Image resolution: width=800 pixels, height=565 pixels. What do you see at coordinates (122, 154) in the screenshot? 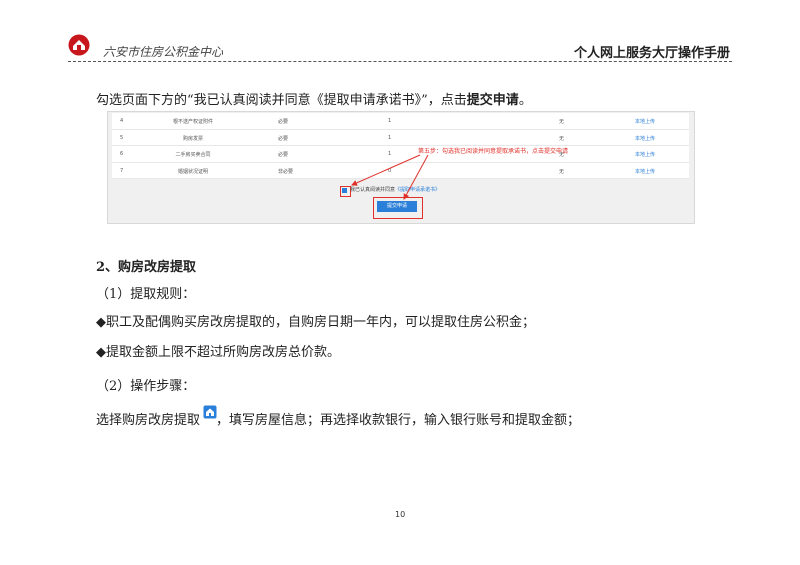
I see `row-number: 6` at bounding box center [122, 154].